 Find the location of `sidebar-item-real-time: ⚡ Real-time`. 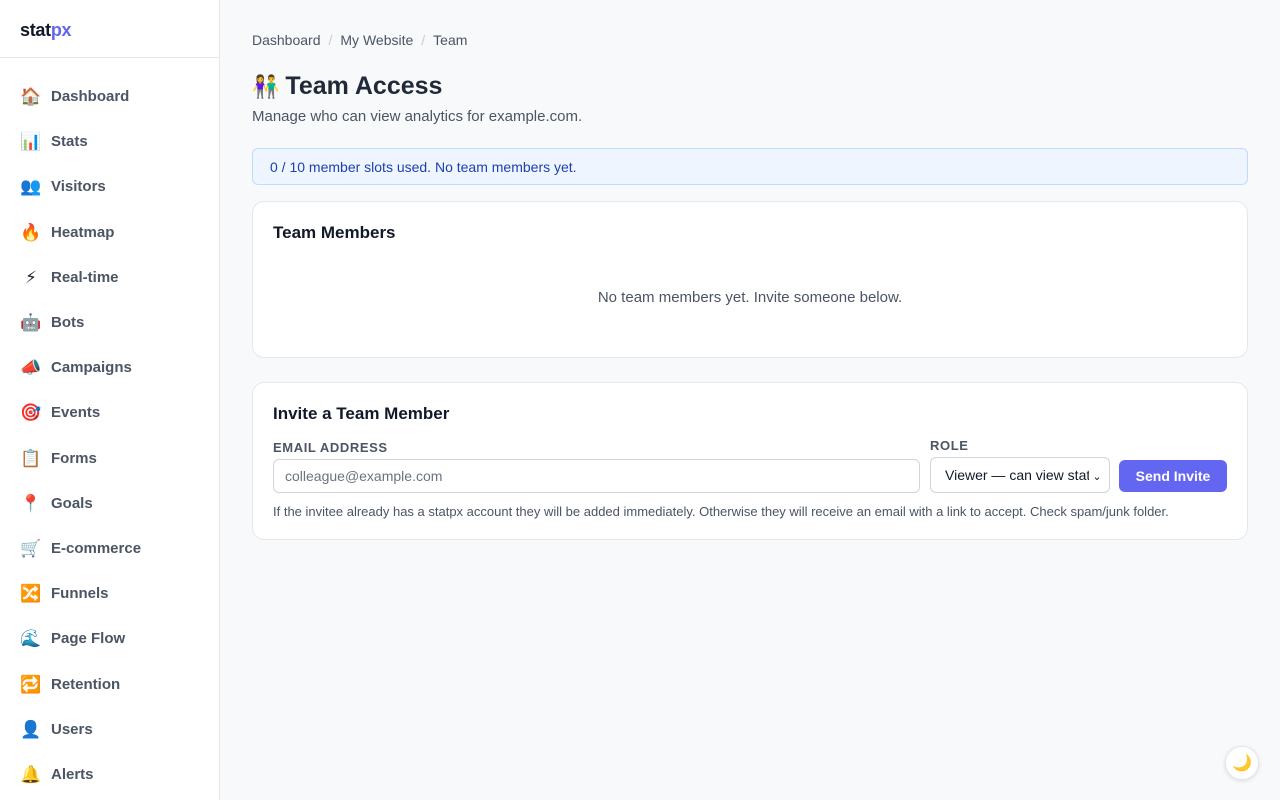

sidebar-item-real-time: ⚡ Real-time is located at coordinates (109, 277).